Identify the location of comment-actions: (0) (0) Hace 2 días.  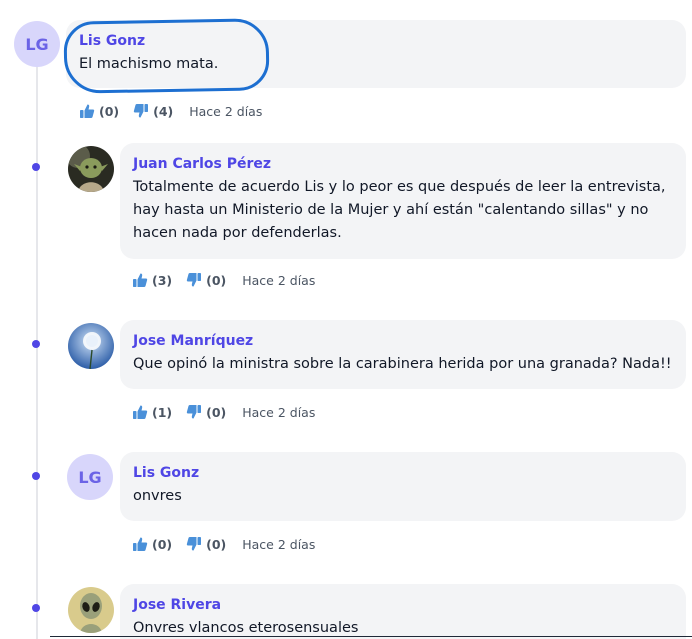
(223, 544).